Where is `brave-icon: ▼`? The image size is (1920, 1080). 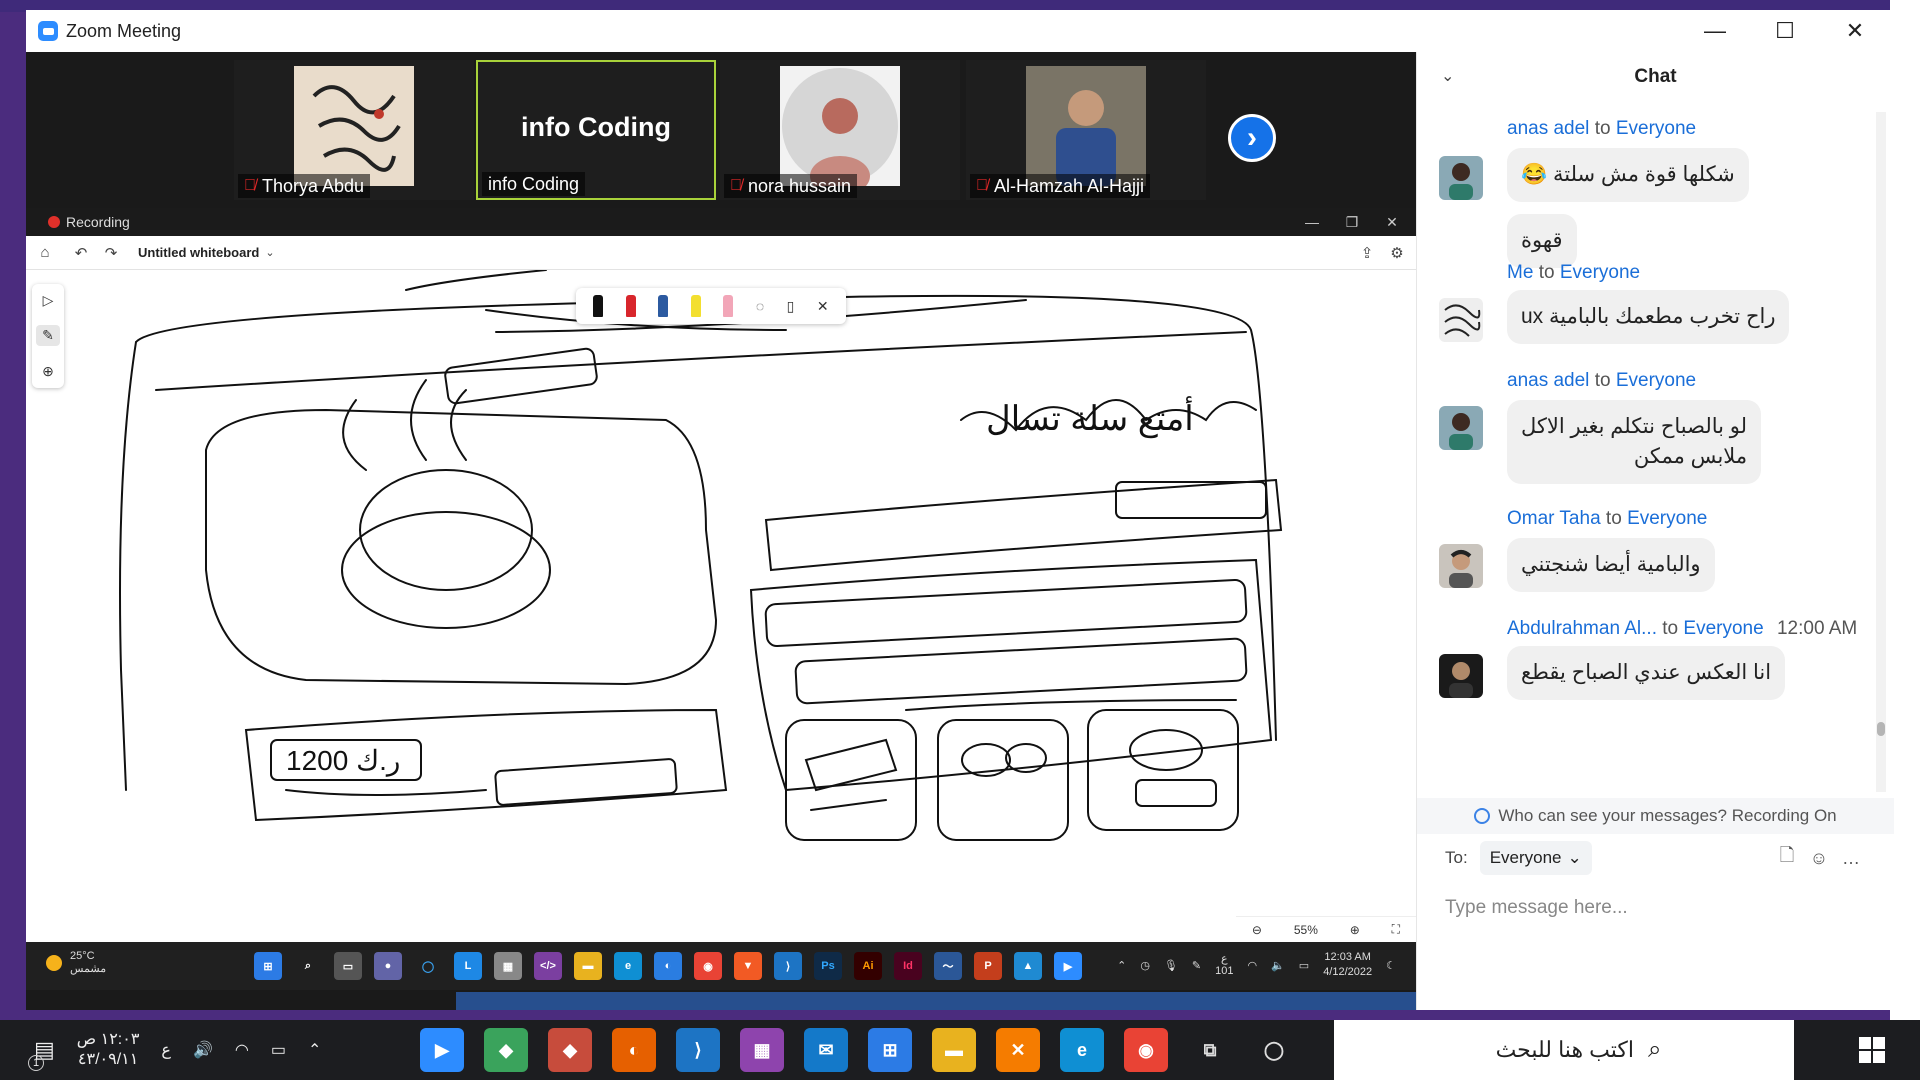
brave-icon: ▼ is located at coordinates (748, 966).